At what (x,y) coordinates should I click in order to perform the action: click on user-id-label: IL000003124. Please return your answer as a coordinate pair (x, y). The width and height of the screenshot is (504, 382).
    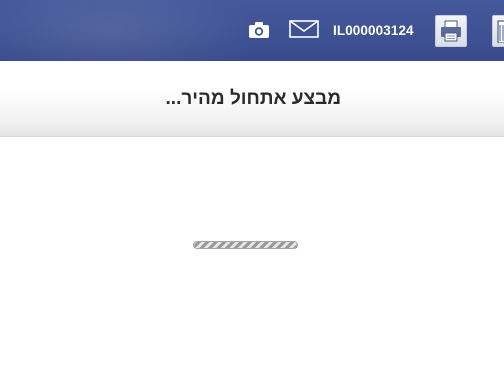
    Looking at the image, I should click on (373, 30).